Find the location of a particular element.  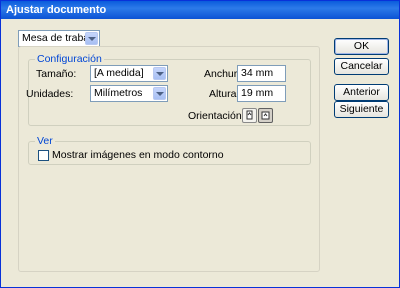

orientation-landscape-button is located at coordinates (265, 115).